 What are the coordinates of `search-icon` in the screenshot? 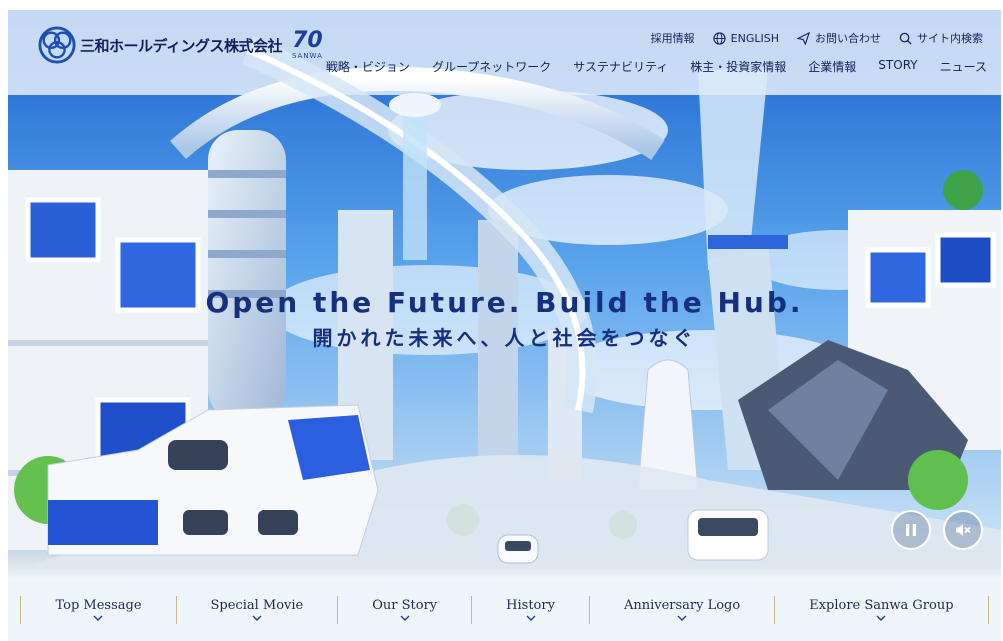 It's located at (905, 38).